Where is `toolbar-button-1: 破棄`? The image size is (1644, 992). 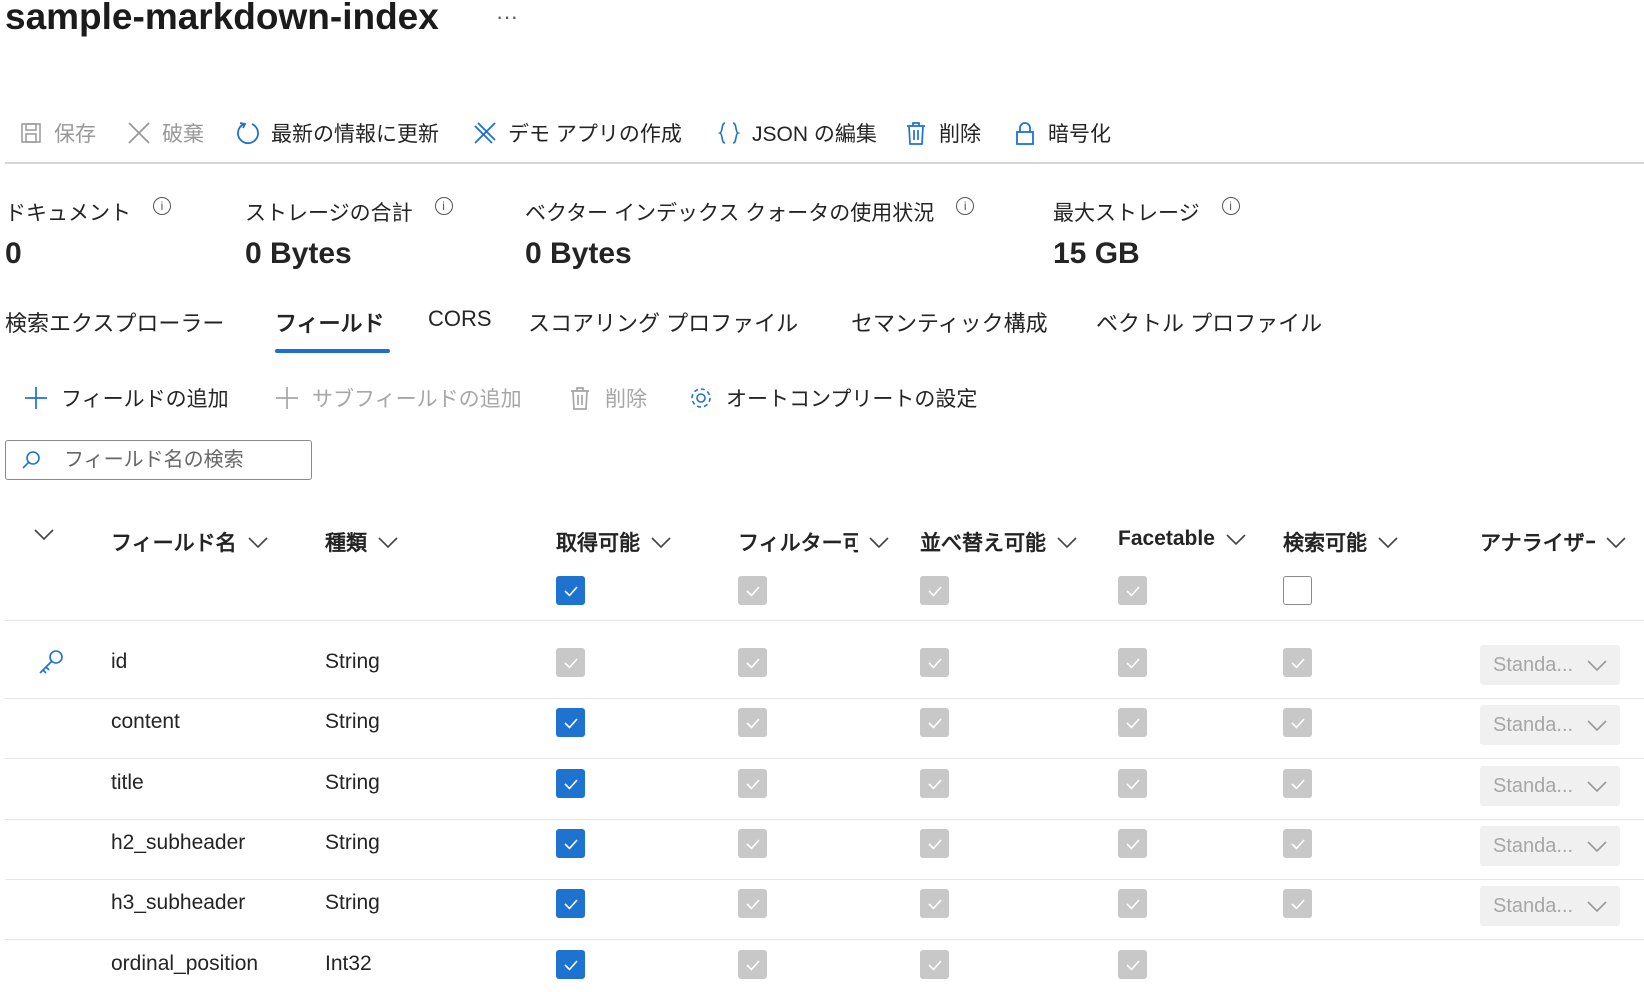 toolbar-button-1: 破棄 is located at coordinates (165, 133).